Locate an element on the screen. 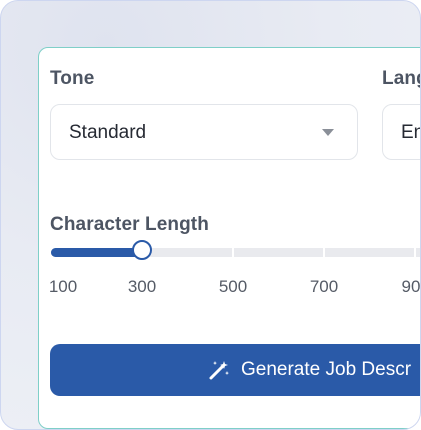 This screenshot has width=421, height=430. character-length-slider-fill is located at coordinates (97, 252).